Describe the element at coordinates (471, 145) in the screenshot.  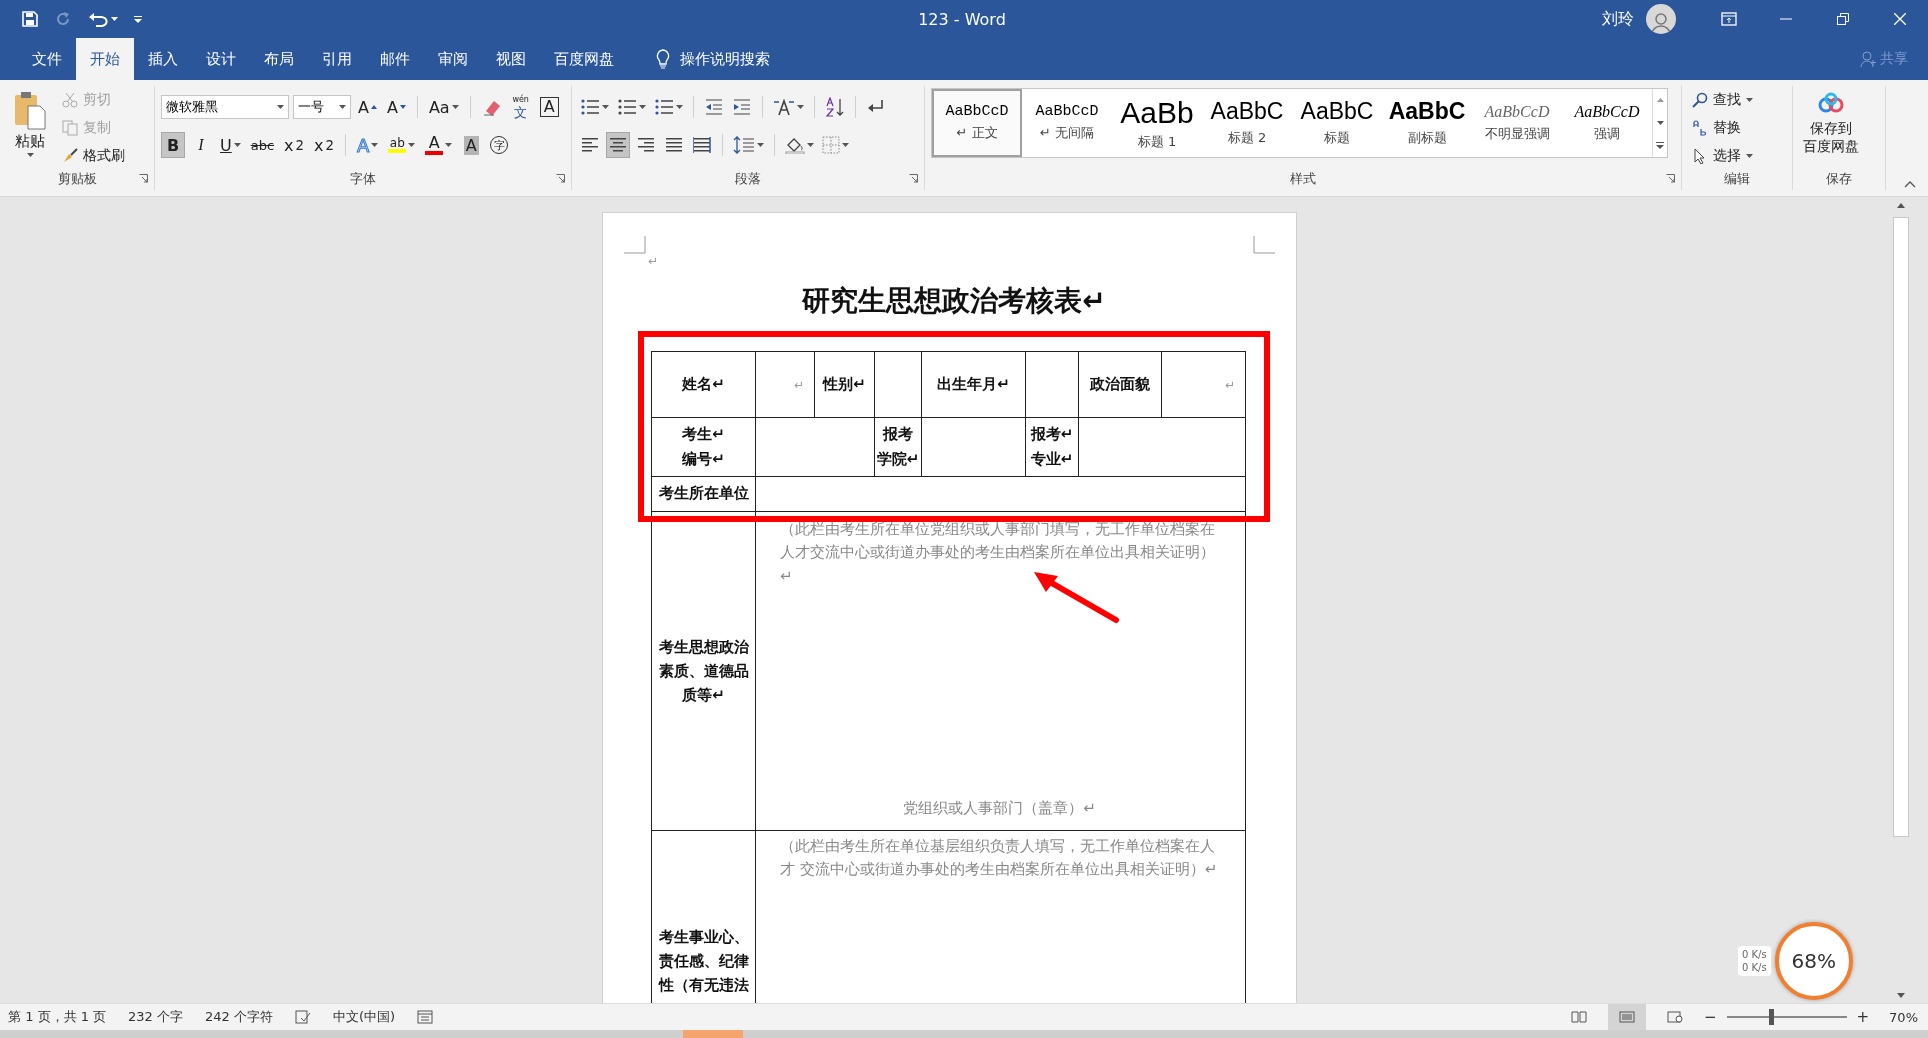
I see `character-shading-button: A` at that location.